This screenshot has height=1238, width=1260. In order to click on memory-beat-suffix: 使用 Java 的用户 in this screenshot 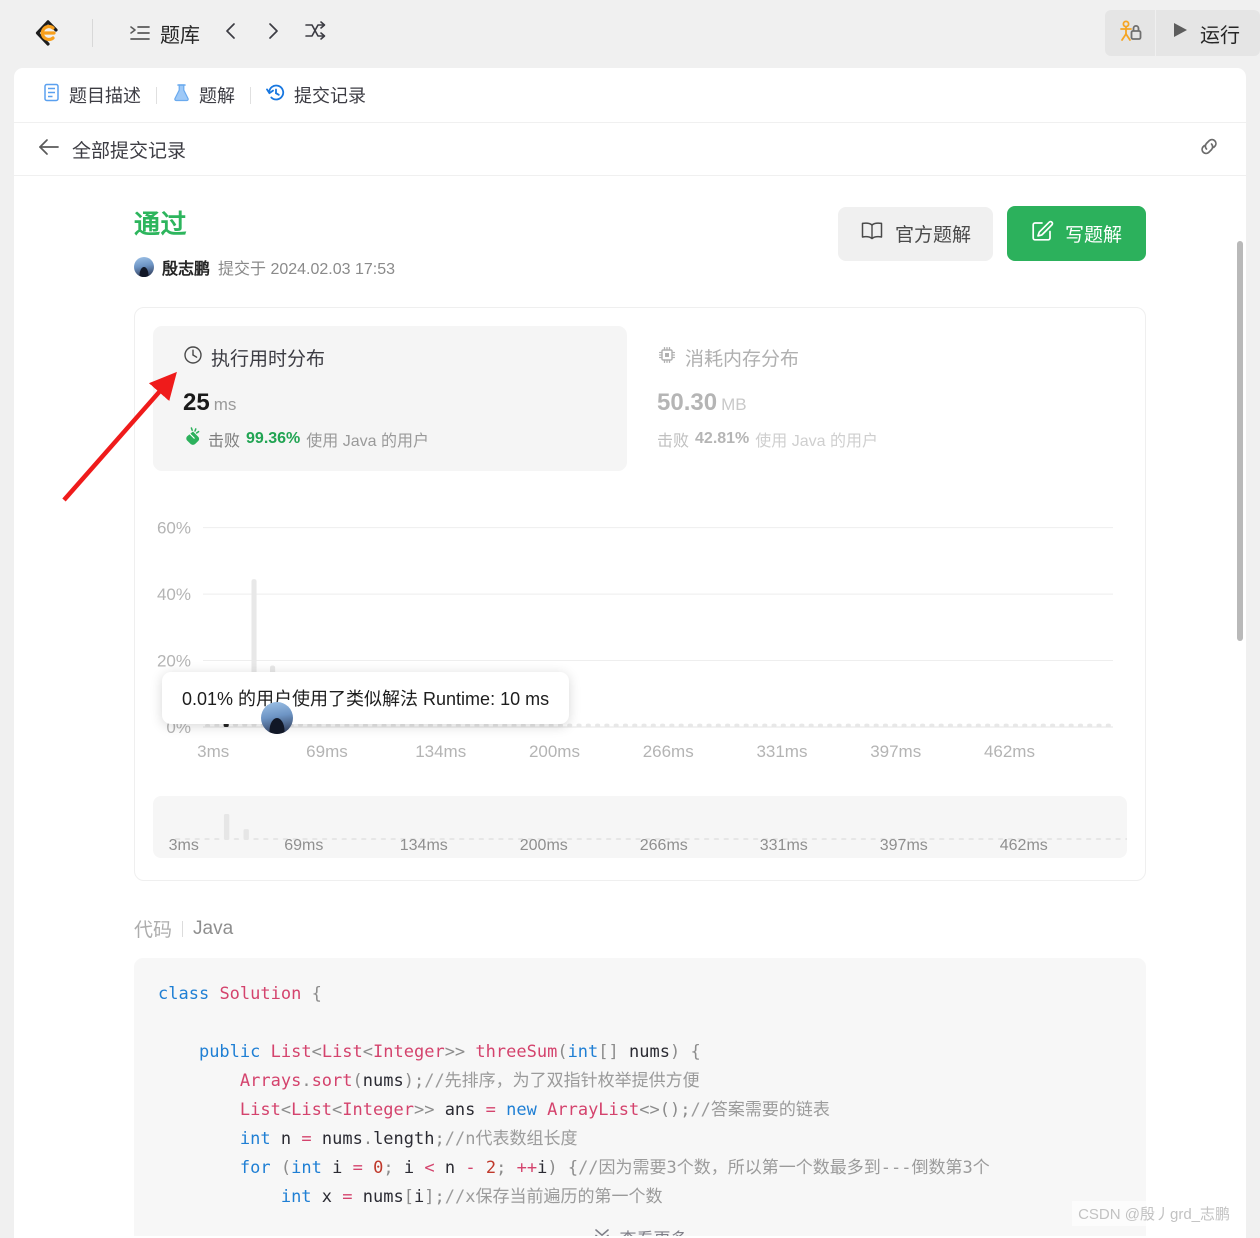, I will do `click(816, 441)`.